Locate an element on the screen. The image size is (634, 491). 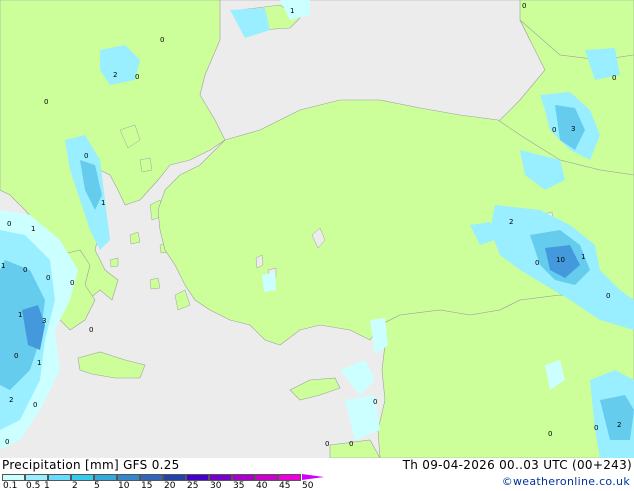
valid-time: Th 09-04-2026 00..03 UTC (00+243) is located at coordinates (517, 465).